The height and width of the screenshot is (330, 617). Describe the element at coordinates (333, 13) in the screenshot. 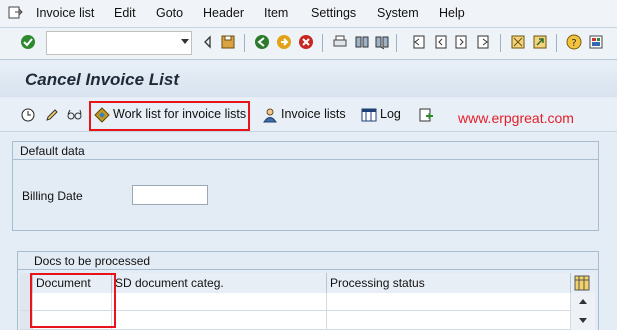

I see `menu-settings: Settings` at that location.